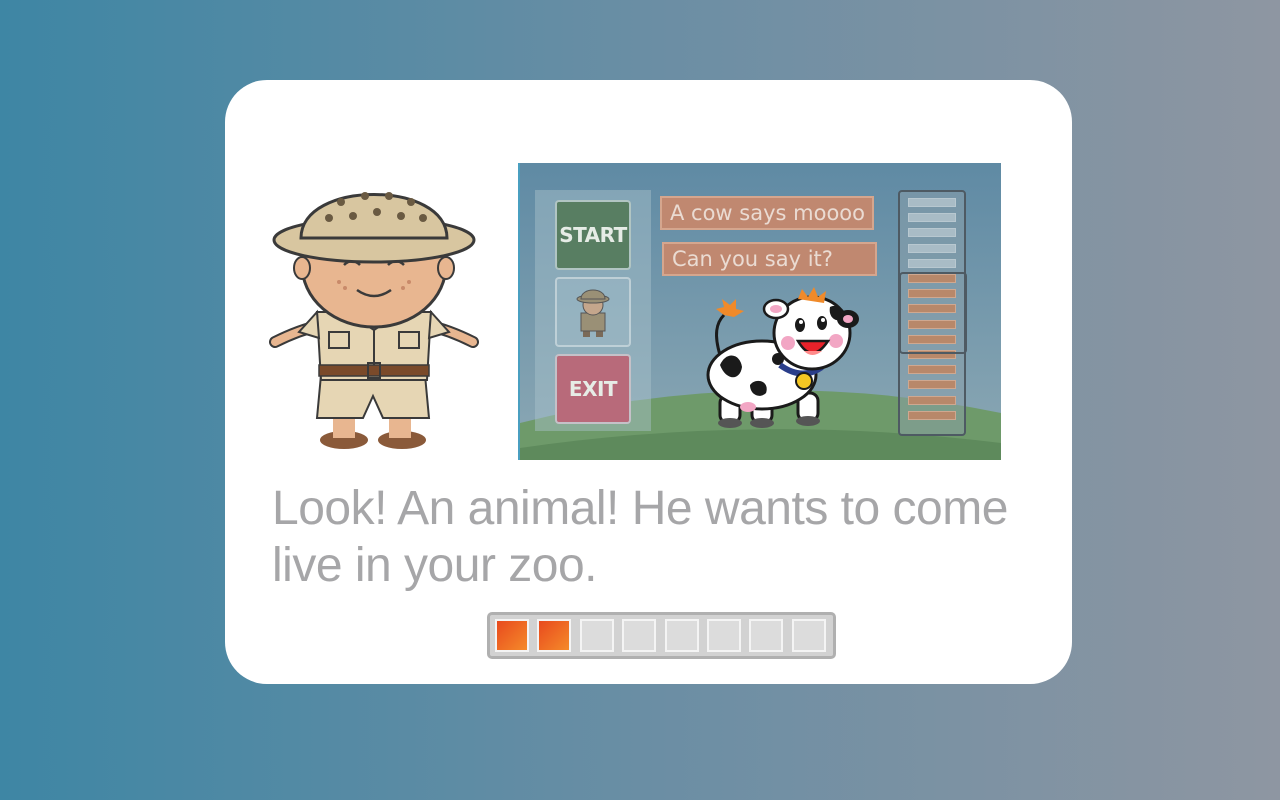 The image size is (1280, 800). I want to click on start-button: START, so click(593, 235).